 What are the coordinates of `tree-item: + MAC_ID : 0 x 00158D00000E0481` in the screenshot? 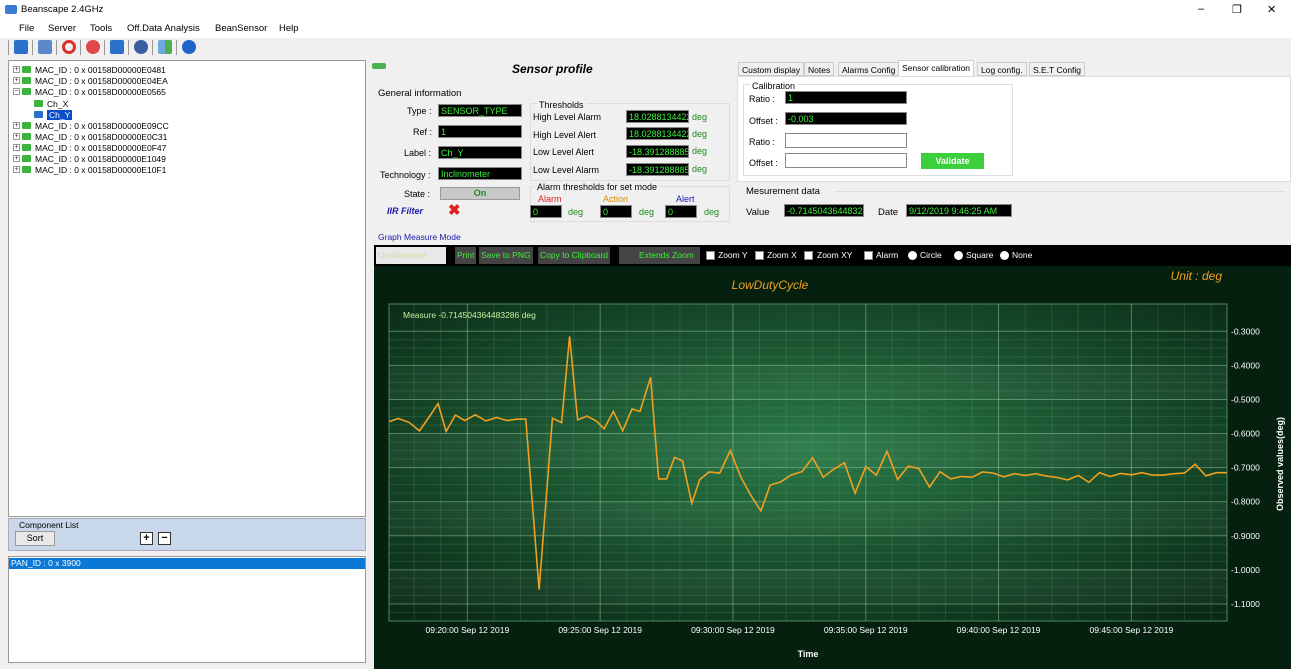 It's located at (89, 69).